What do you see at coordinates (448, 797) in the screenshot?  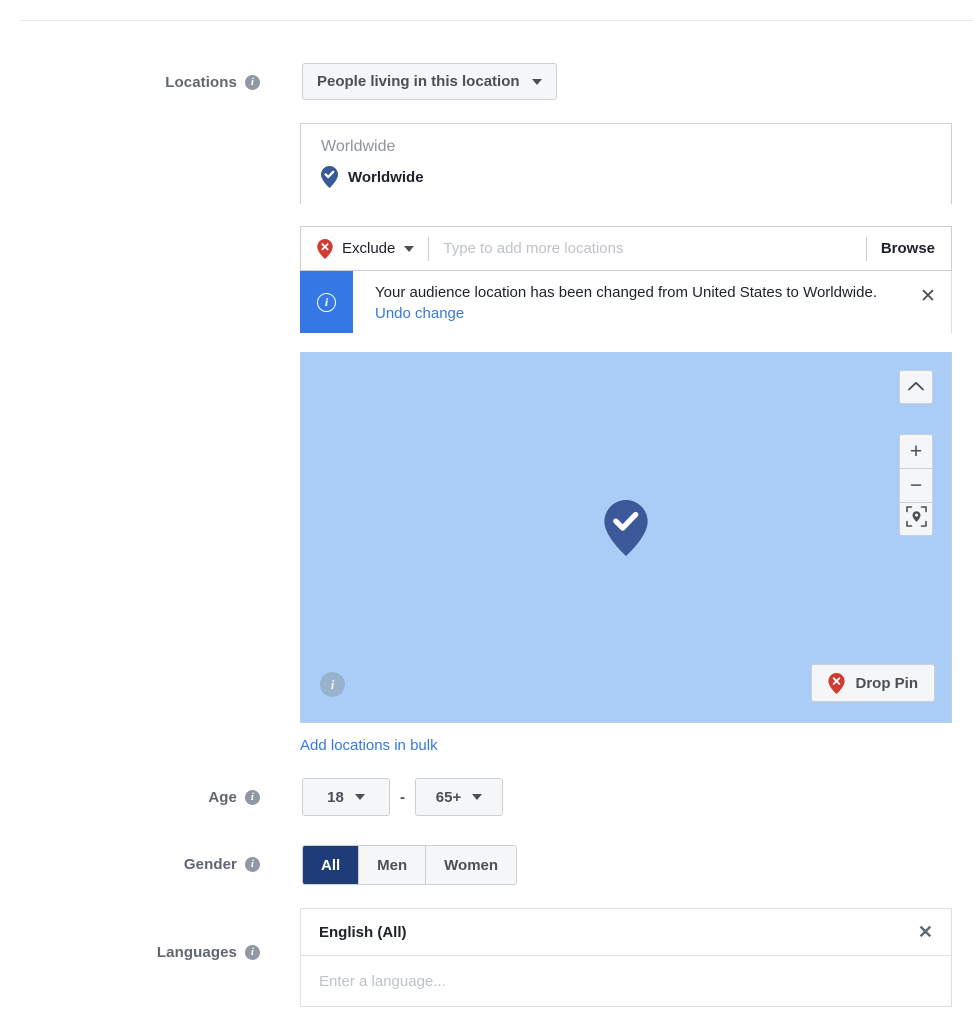 I see `age-max-value: 65+` at bounding box center [448, 797].